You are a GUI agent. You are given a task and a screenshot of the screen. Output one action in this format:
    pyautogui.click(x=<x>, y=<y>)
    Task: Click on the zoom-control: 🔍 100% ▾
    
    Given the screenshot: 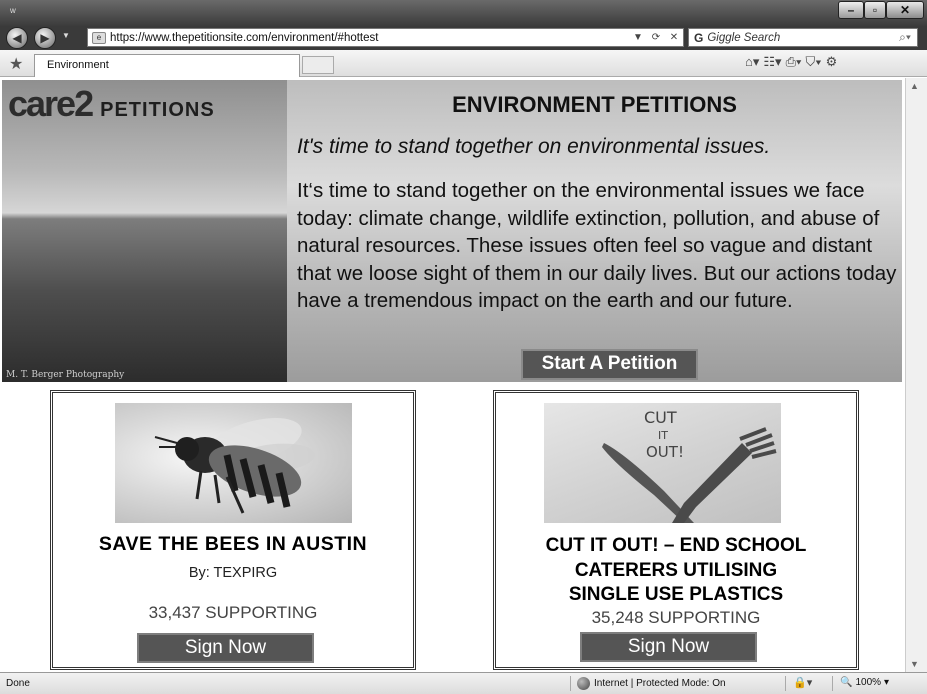 What is the action you would take?
    pyautogui.click(x=864, y=682)
    